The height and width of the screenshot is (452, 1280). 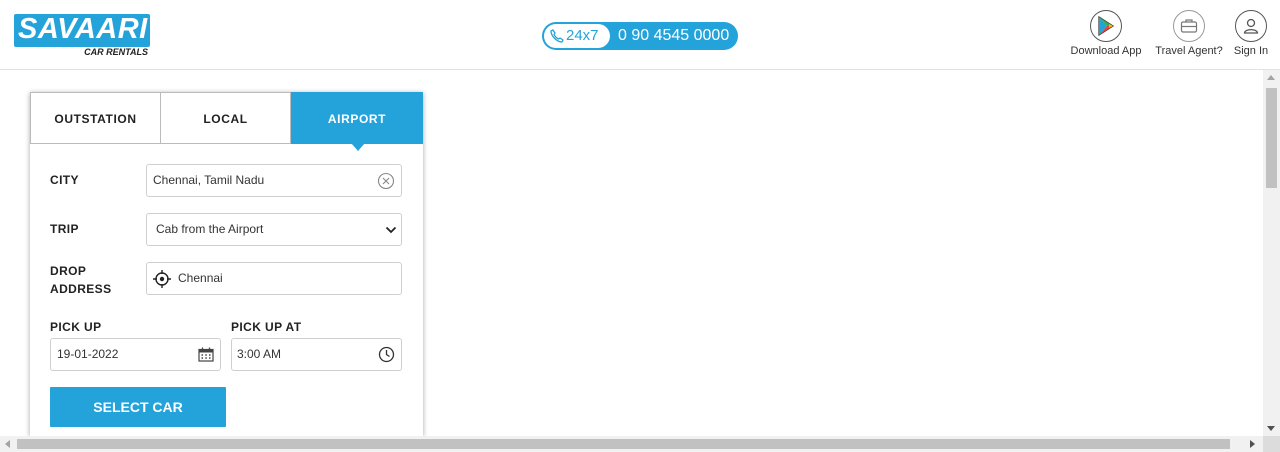 I want to click on pickup-time-value: 3:00 AM, so click(x=259, y=354).